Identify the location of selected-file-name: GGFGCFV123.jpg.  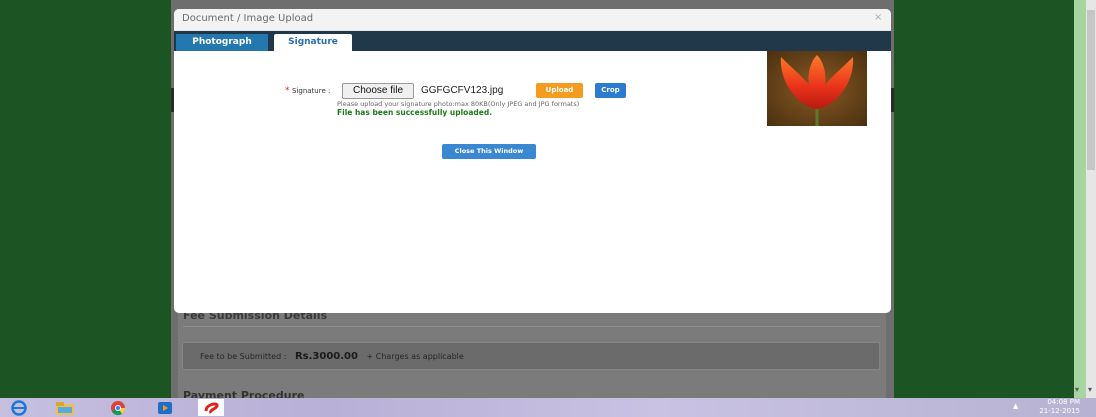
(462, 90).